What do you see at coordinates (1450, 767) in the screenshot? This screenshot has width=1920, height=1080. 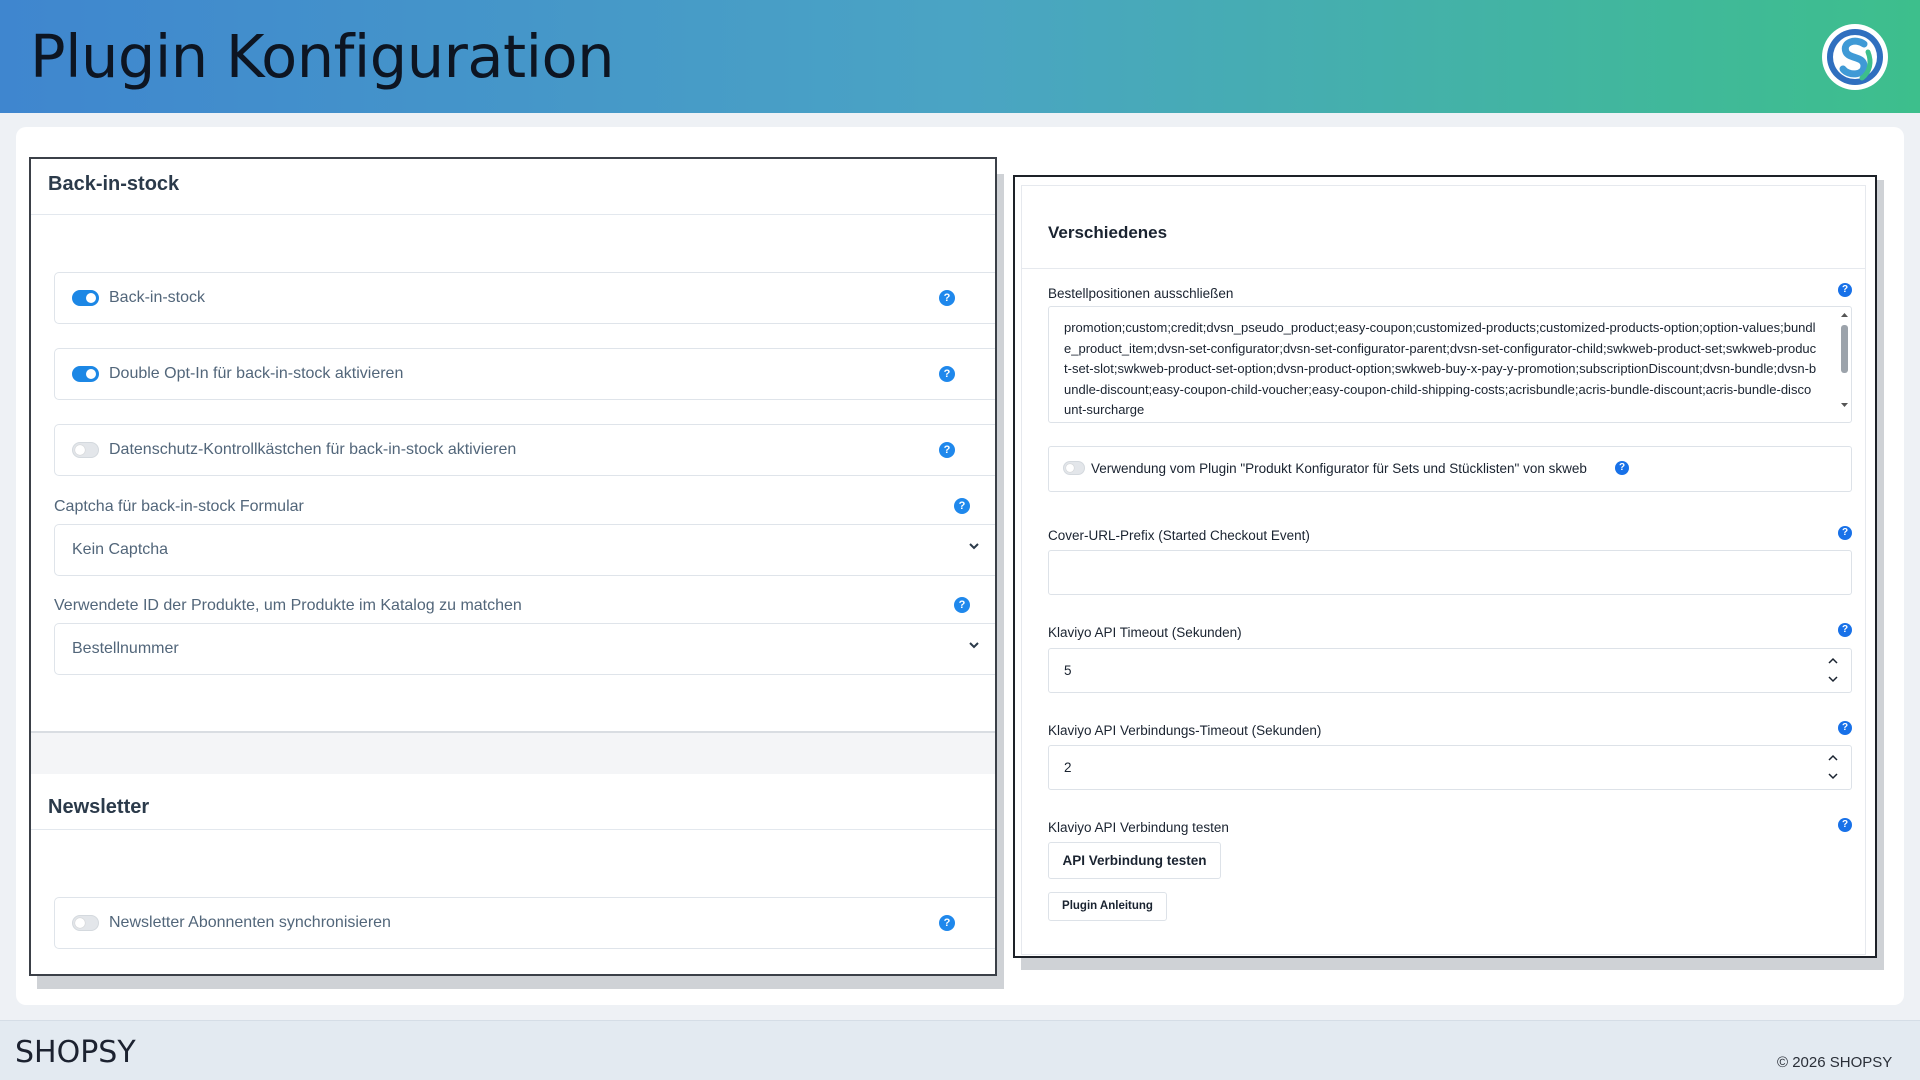 I see `connection-timeout-input: 2` at bounding box center [1450, 767].